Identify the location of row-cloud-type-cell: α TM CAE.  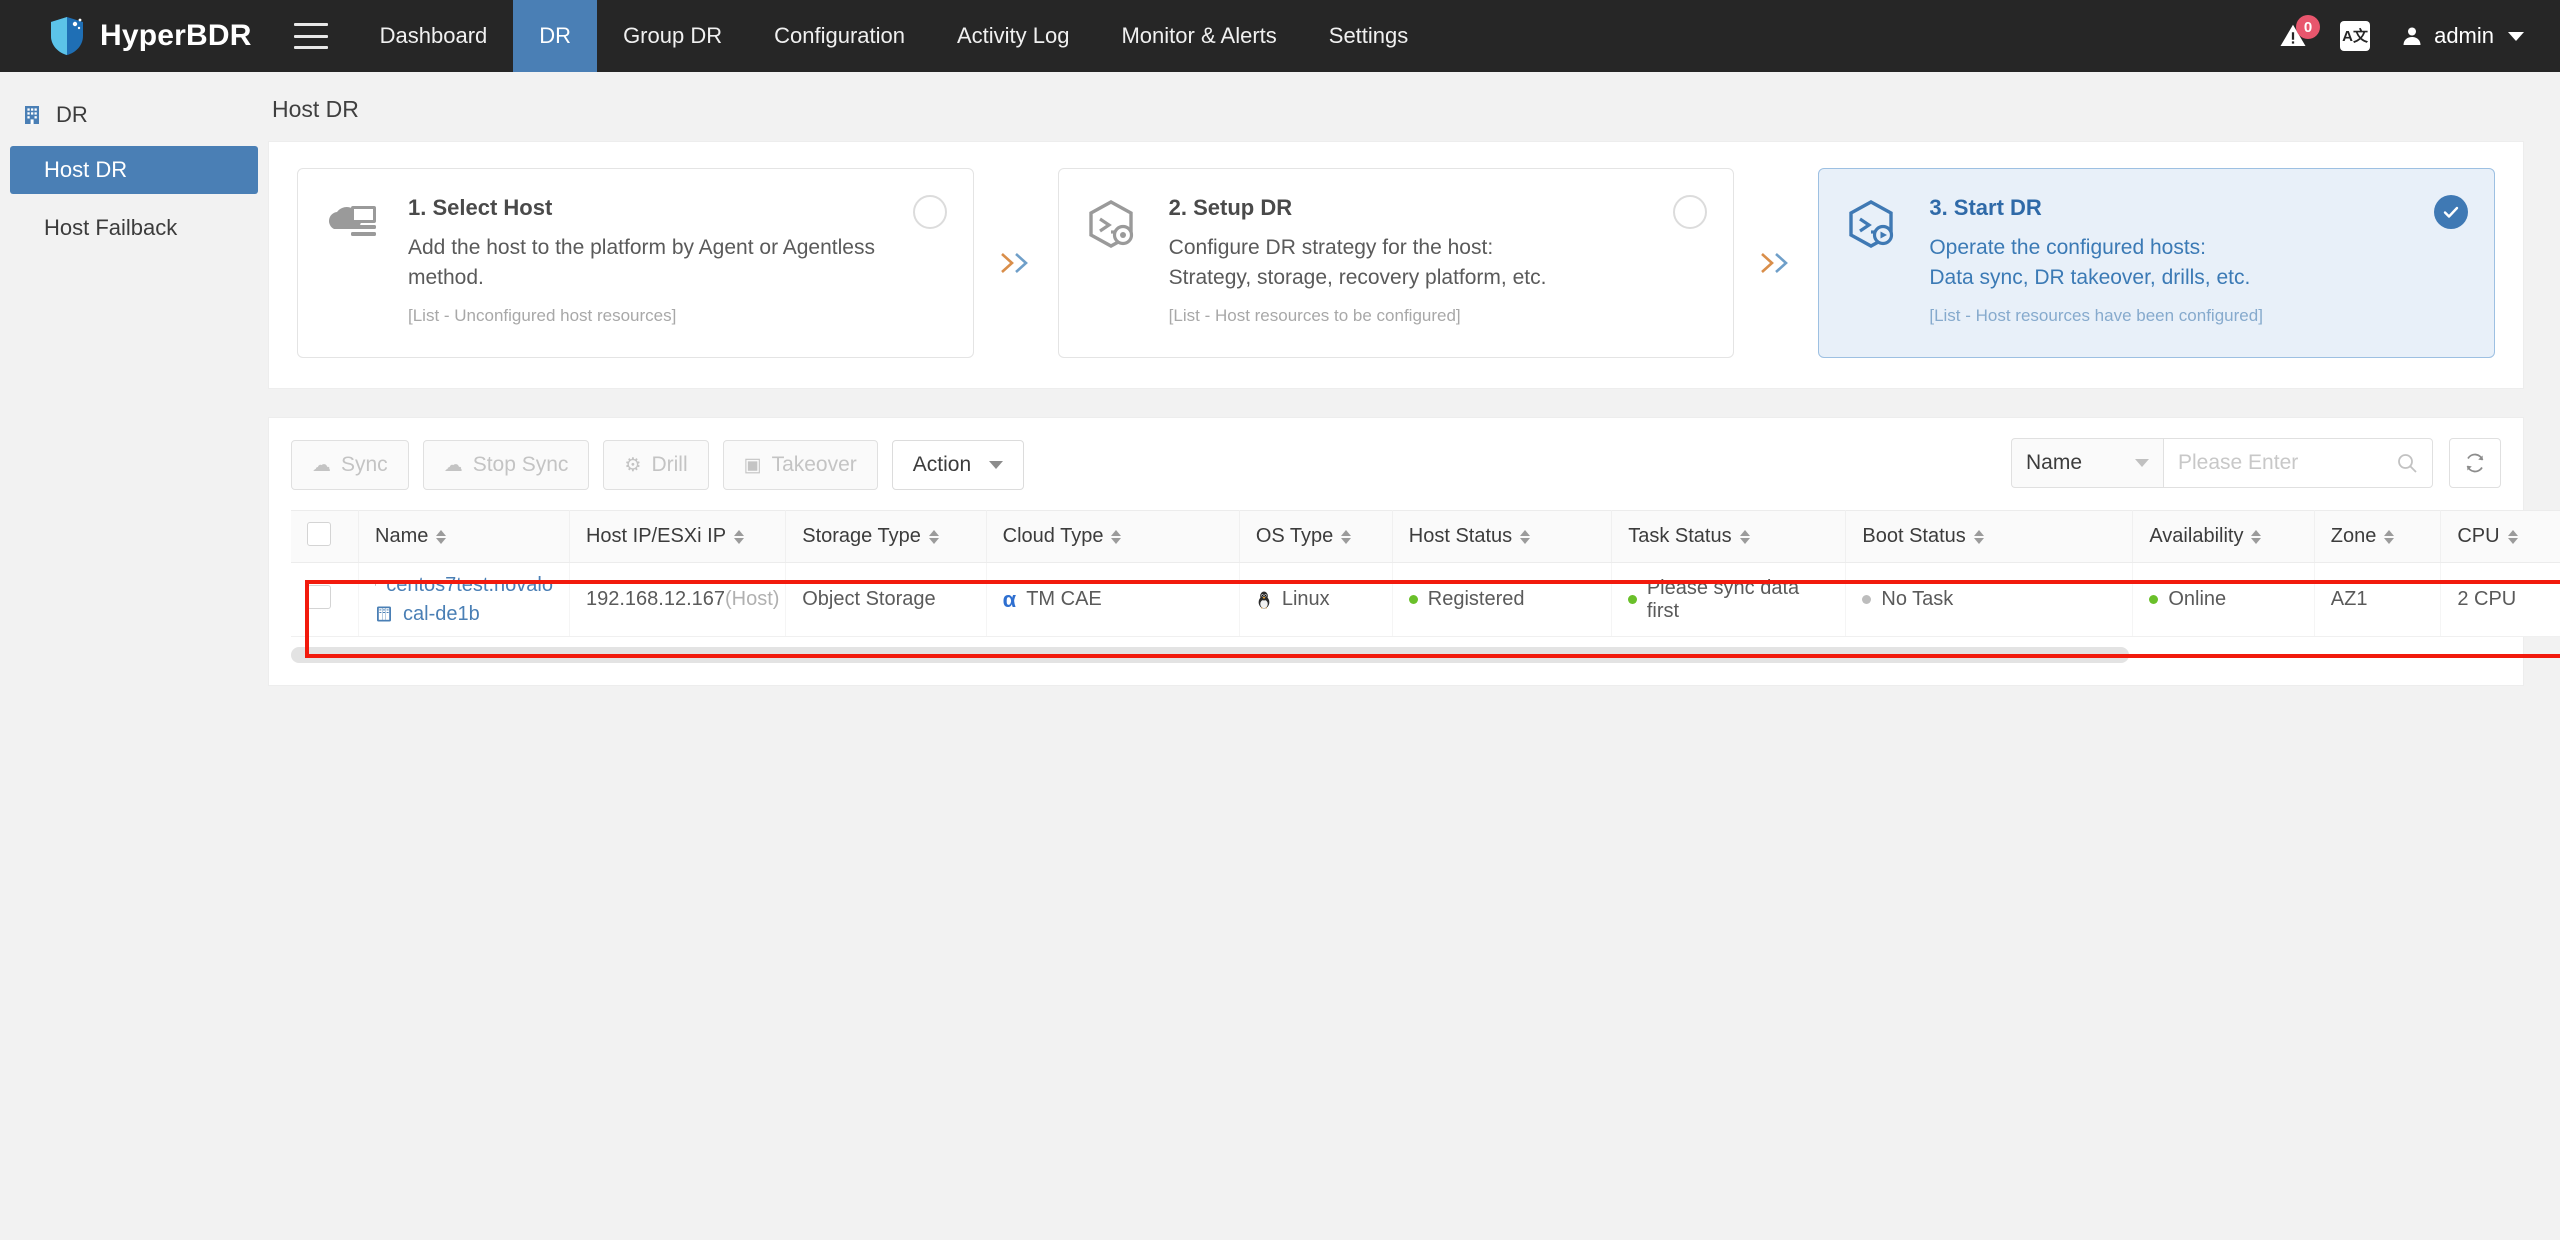
(1113, 599).